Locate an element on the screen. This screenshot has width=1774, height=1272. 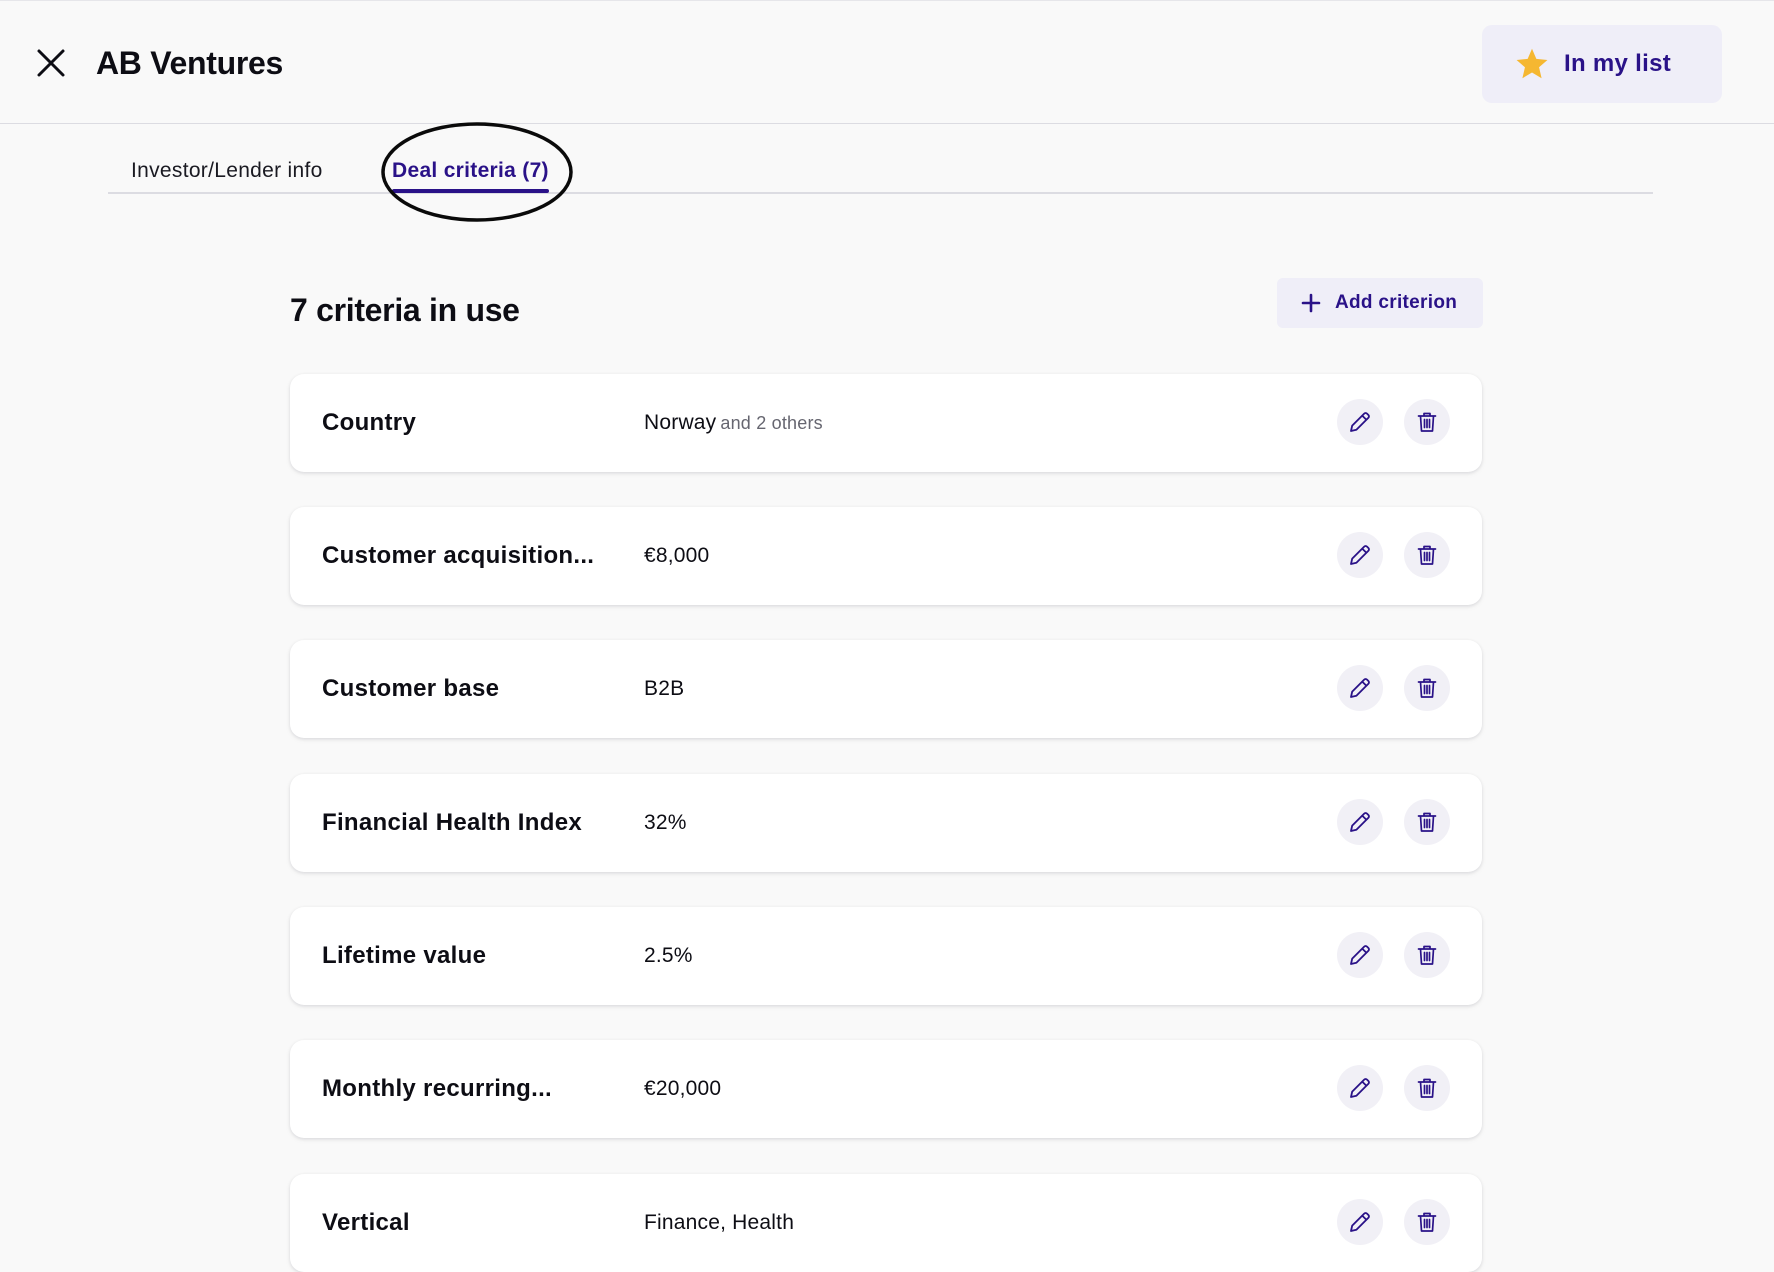
criteria-heading: 7 criteria in use is located at coordinates (405, 310).